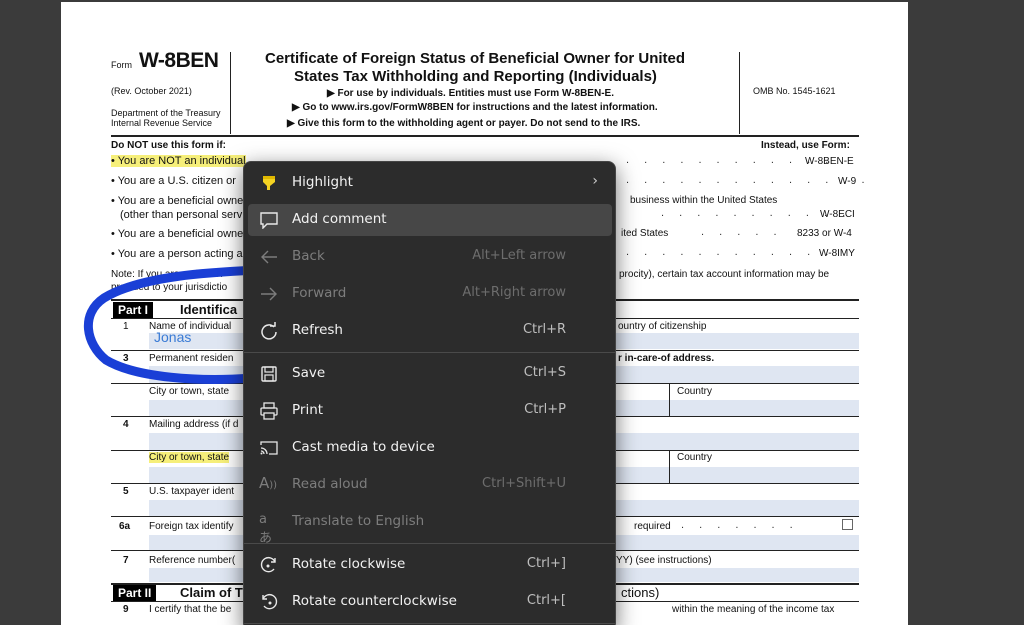 The width and height of the screenshot is (1024, 625). Describe the element at coordinates (330, 484) in the screenshot. I see `menu-item-label: Read aloud` at that location.